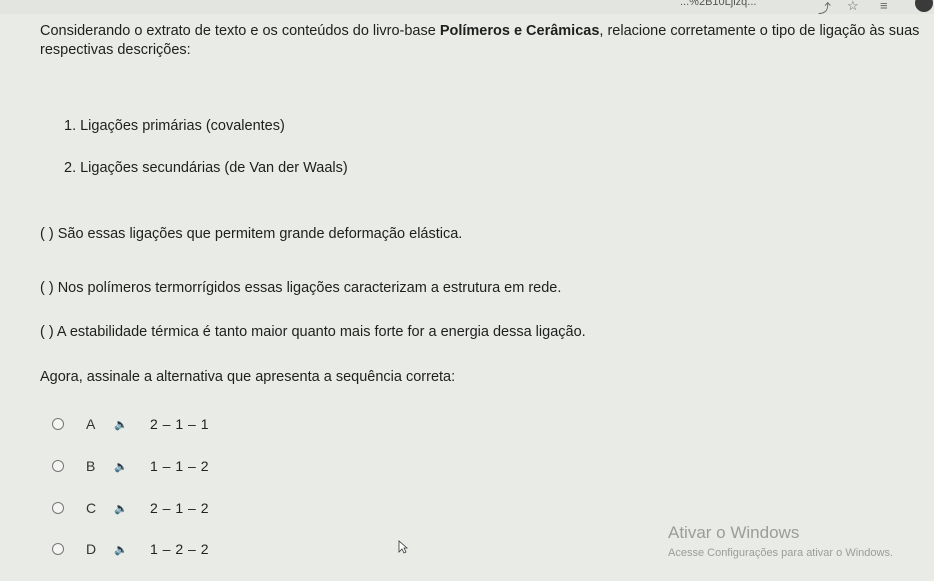 The width and height of the screenshot is (934, 581). I want to click on option-a: A 🔈 2 – 1 – 1, so click(202, 424).